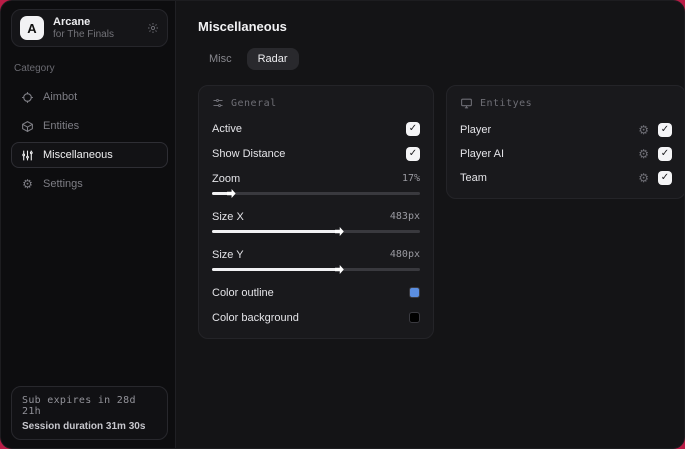 The height and width of the screenshot is (449, 685). I want to click on app-subtitle: for The Finals, so click(83, 34).